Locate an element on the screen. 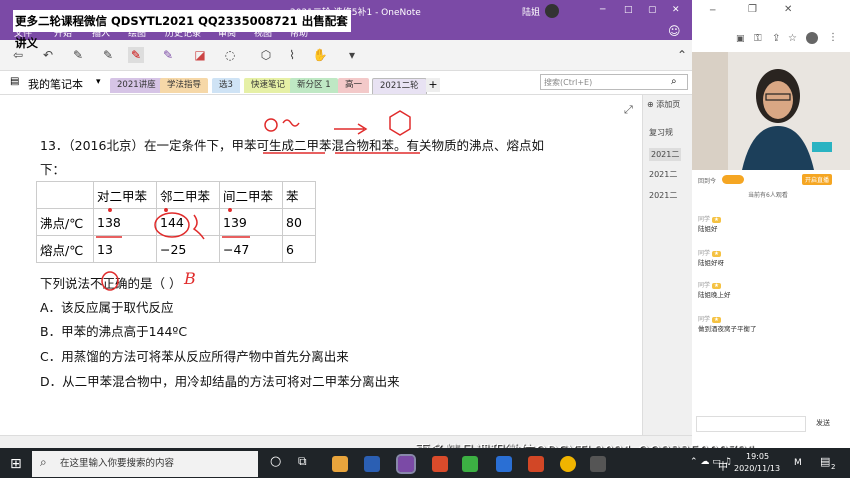 Image resolution: width=850 pixels, height=478 pixels. ribbon-collapse-icon: ⌃ is located at coordinates (682, 55).